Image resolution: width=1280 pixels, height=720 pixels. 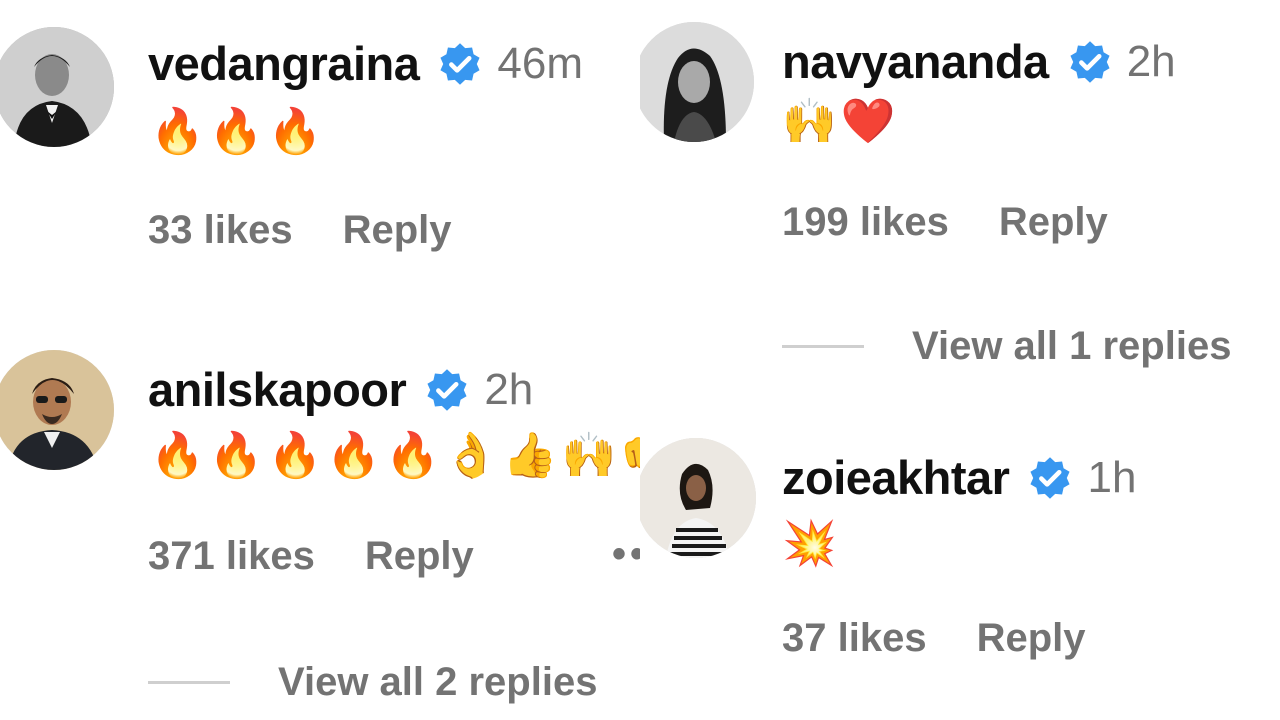 What do you see at coordinates (277, 389) in the screenshot?
I see `username: anilskapoor` at bounding box center [277, 389].